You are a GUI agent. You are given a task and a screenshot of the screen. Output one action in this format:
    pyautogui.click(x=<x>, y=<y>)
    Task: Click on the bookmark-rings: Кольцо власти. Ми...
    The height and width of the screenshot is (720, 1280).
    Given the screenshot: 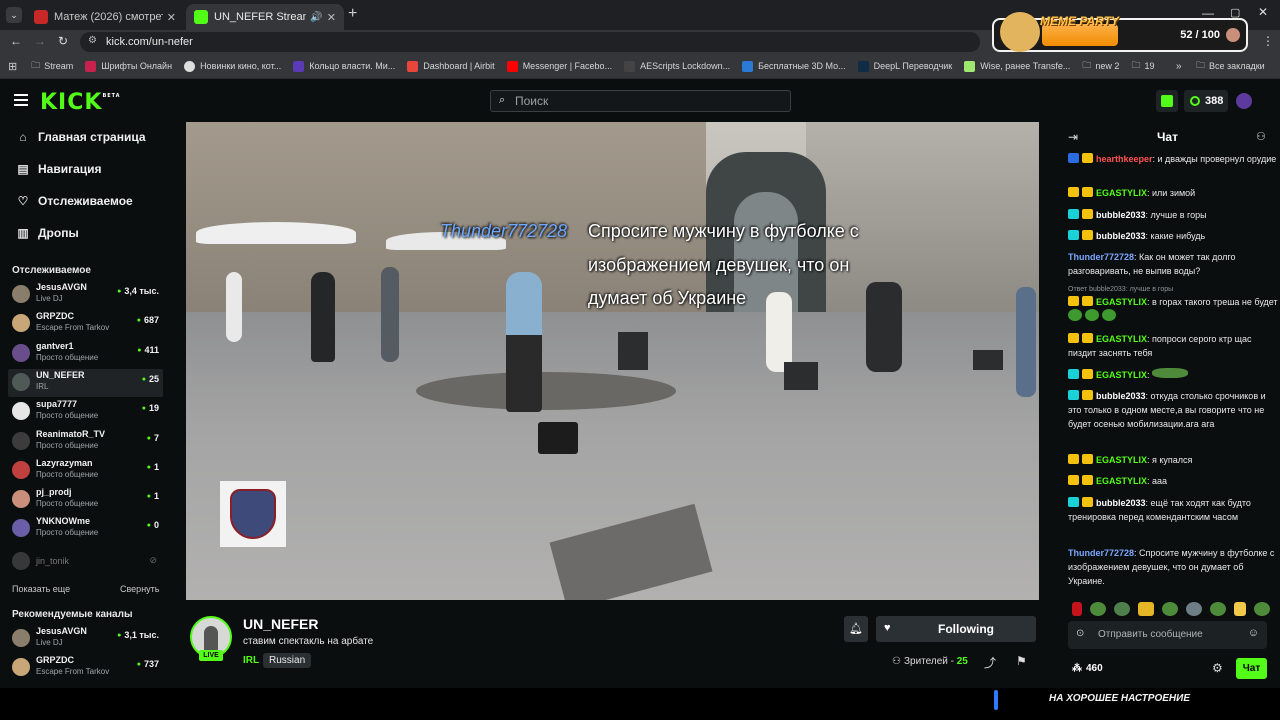 What is the action you would take?
    pyautogui.click(x=344, y=66)
    